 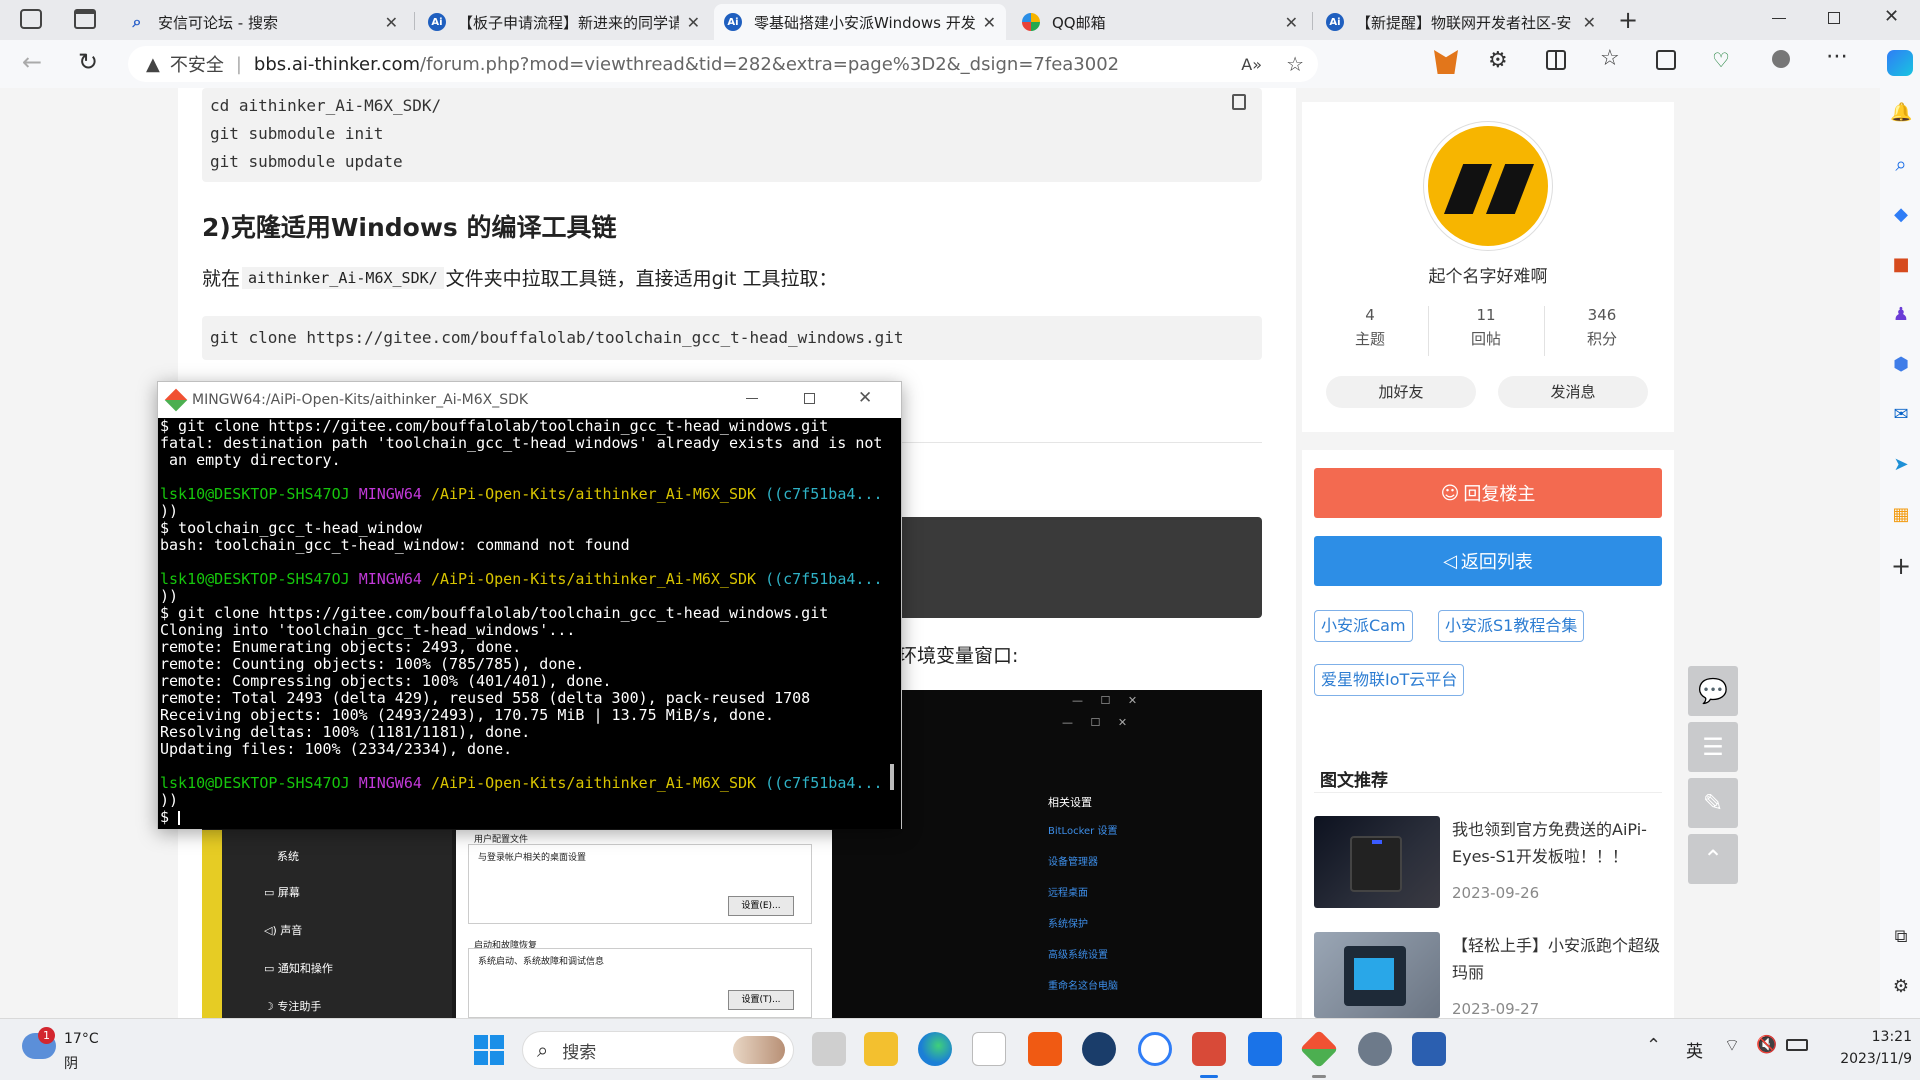 I want to click on refresh-icon: ↻, so click(x=88, y=62).